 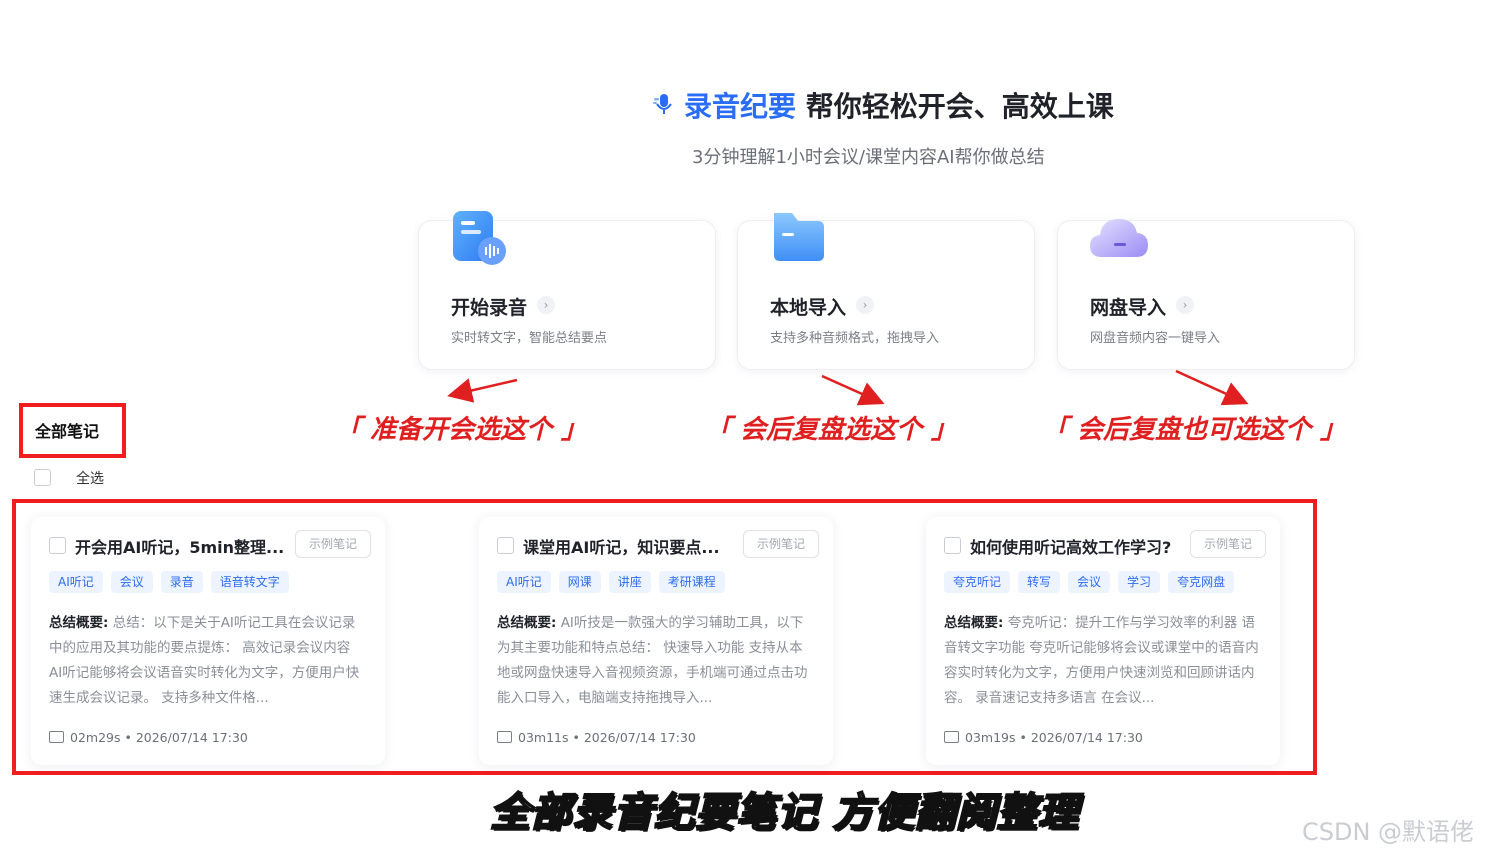 What do you see at coordinates (977, 582) in the screenshot?
I see `note-tag: 夸克听记` at bounding box center [977, 582].